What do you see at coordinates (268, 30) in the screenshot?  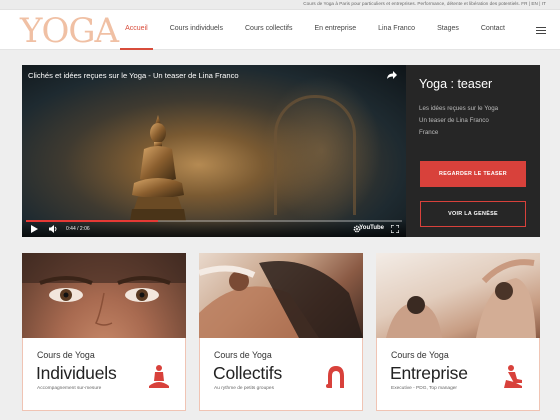 I see `nav-item-cours-collectifs: Cours collectifs` at bounding box center [268, 30].